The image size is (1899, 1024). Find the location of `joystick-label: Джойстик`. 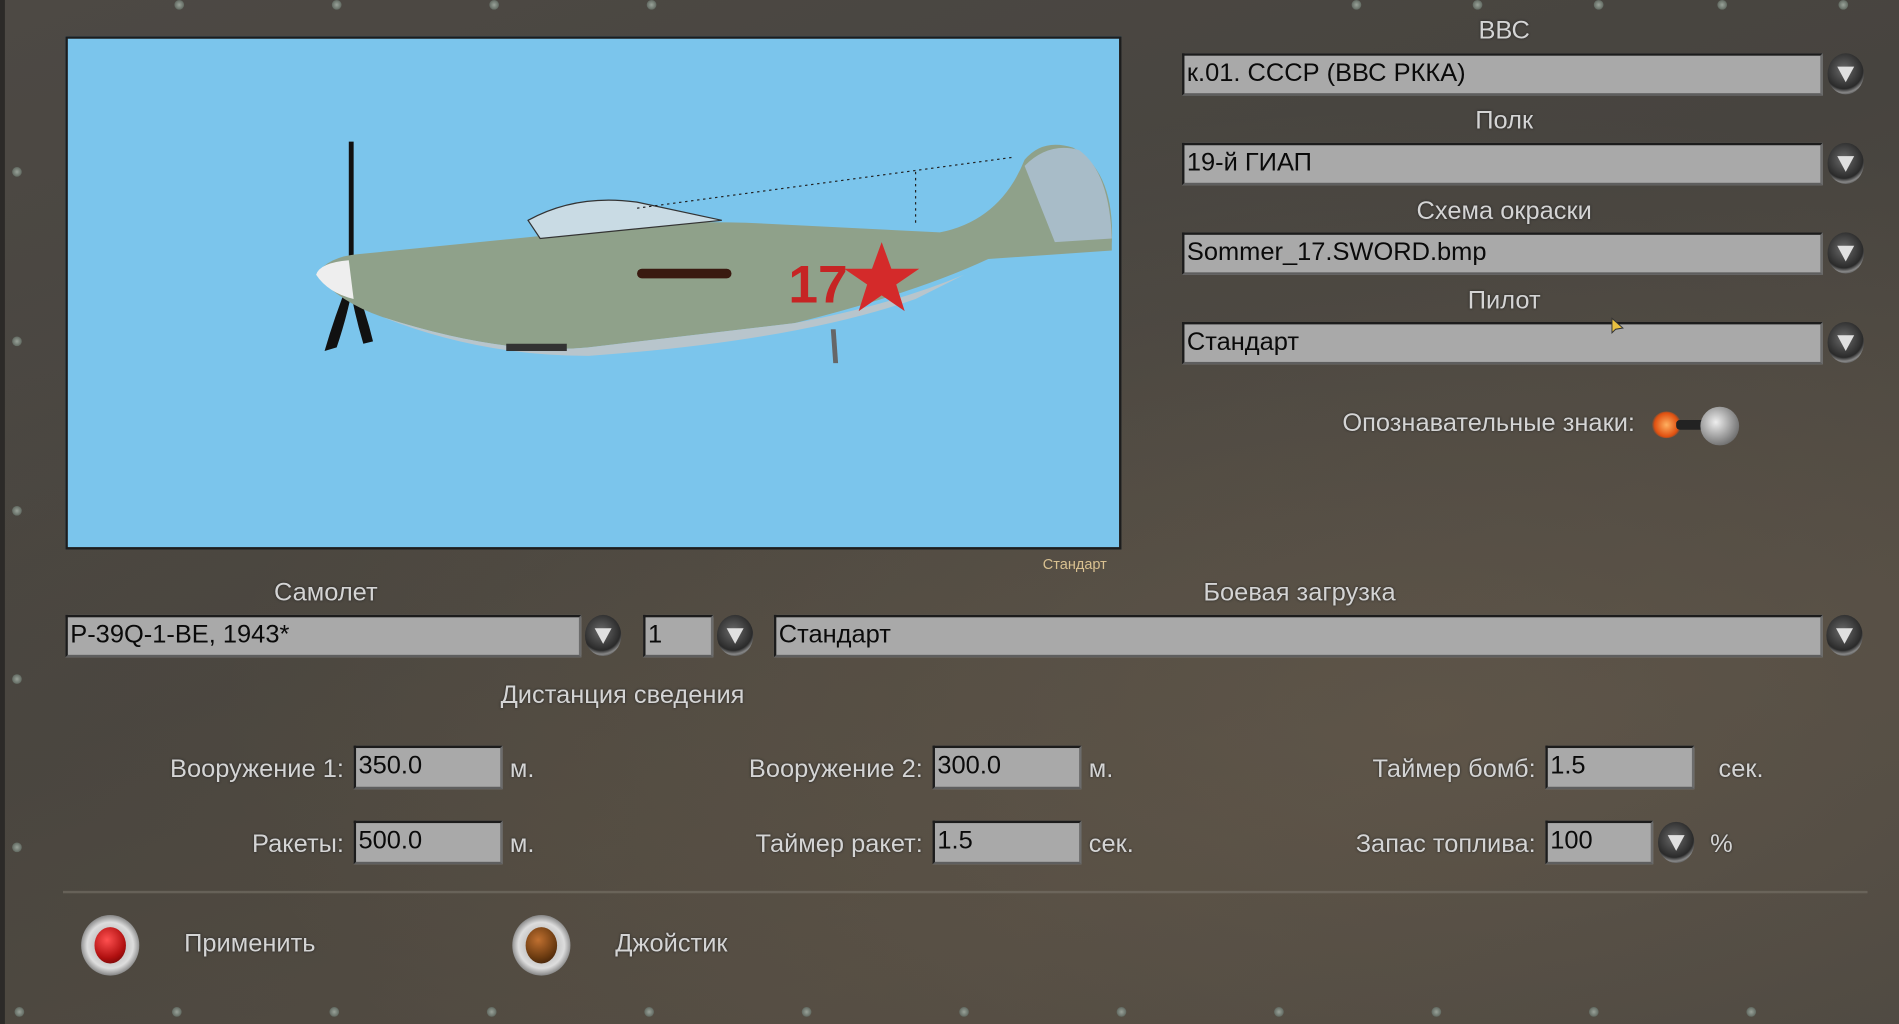

joystick-label: Джойстик is located at coordinates (671, 944).